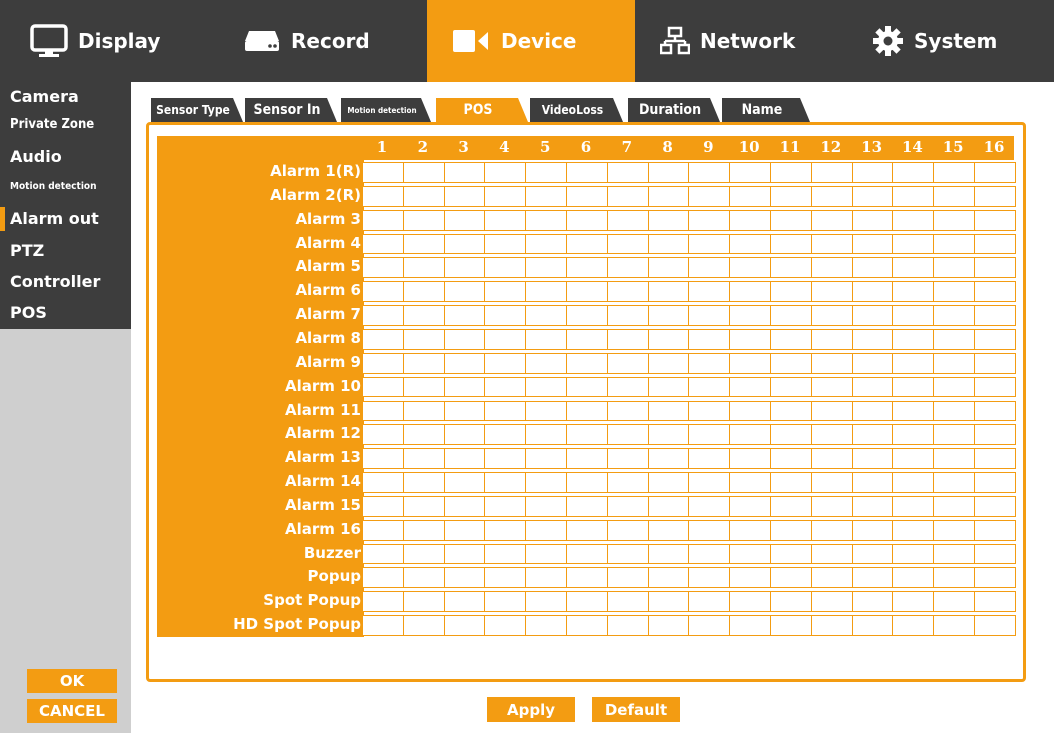 This screenshot has height=733, width=1054. I want to click on ok-button: OK, so click(72, 681).